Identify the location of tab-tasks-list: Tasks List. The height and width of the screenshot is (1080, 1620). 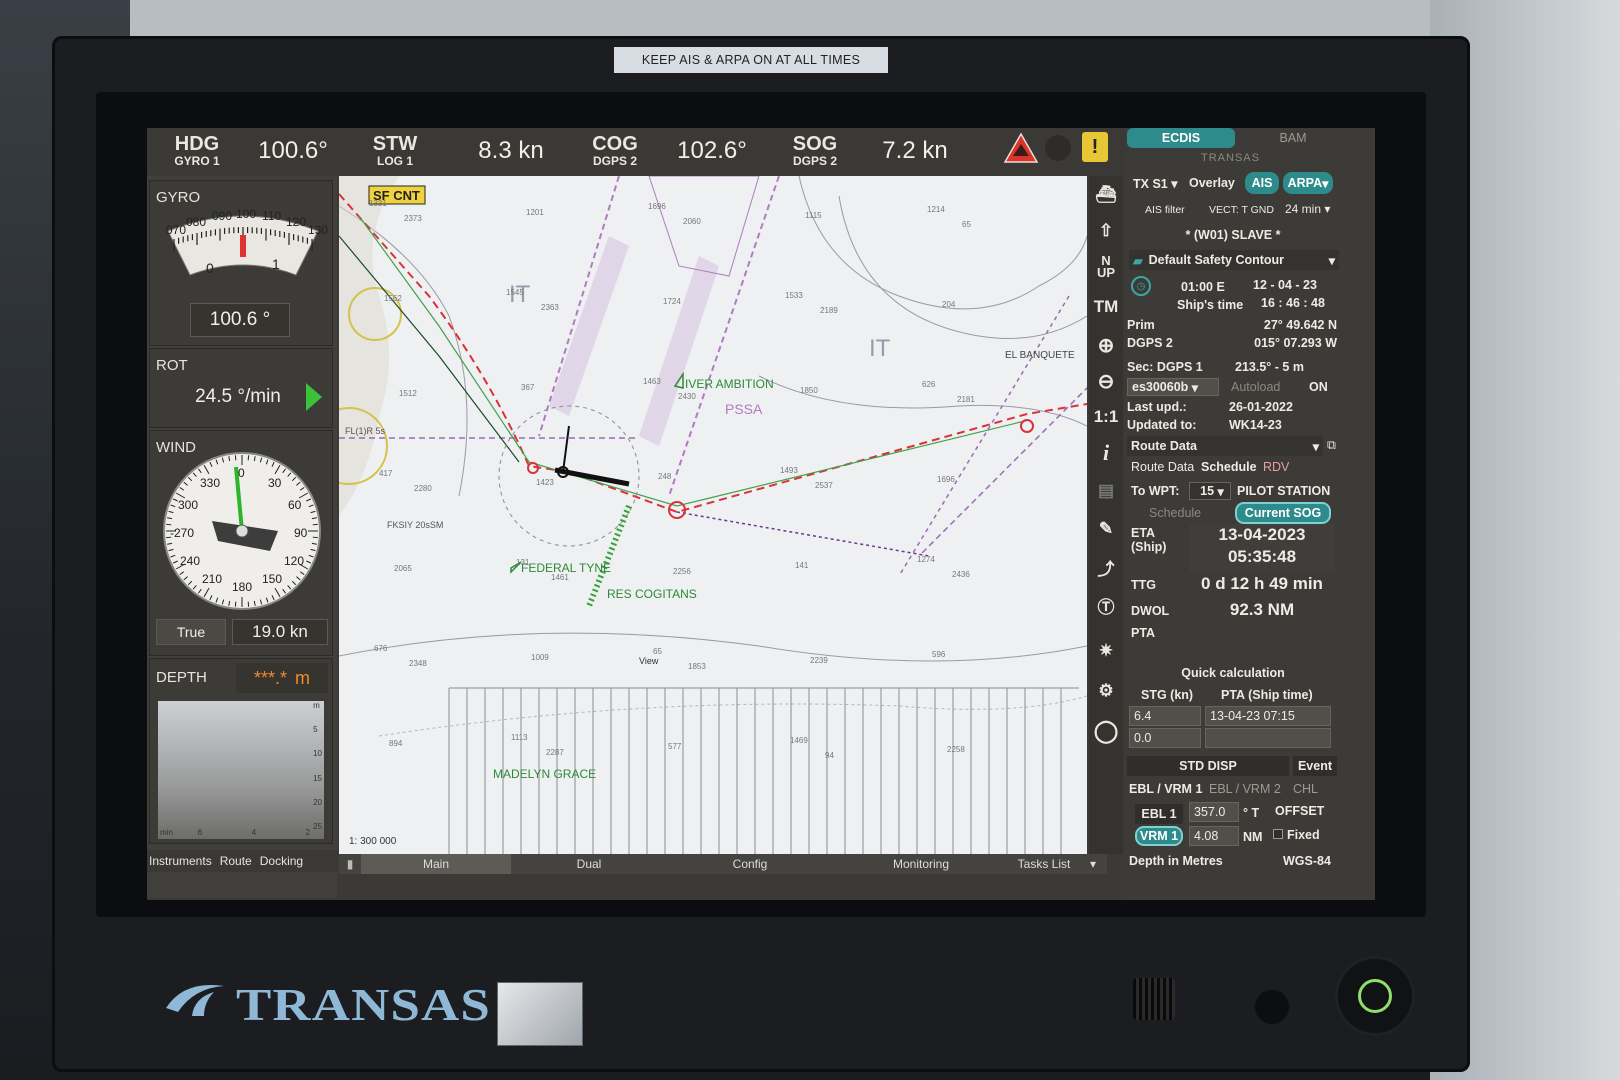
(1044, 864).